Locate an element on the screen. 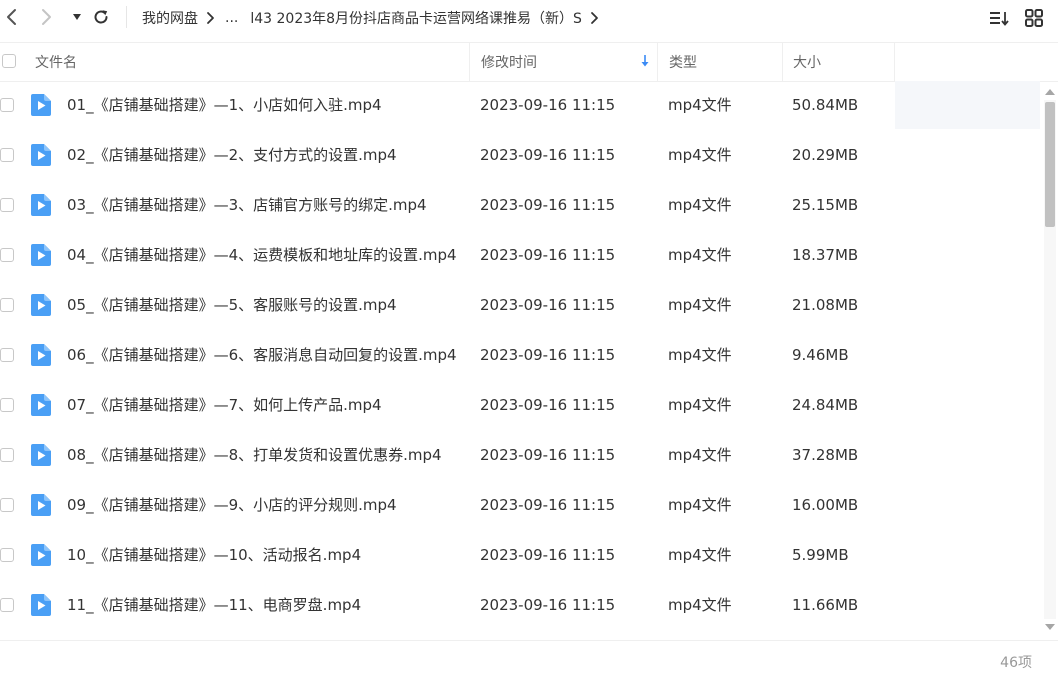 This screenshot has height=677, width=1058. vertical-scrollbar-thumb is located at coordinates (1050, 164).